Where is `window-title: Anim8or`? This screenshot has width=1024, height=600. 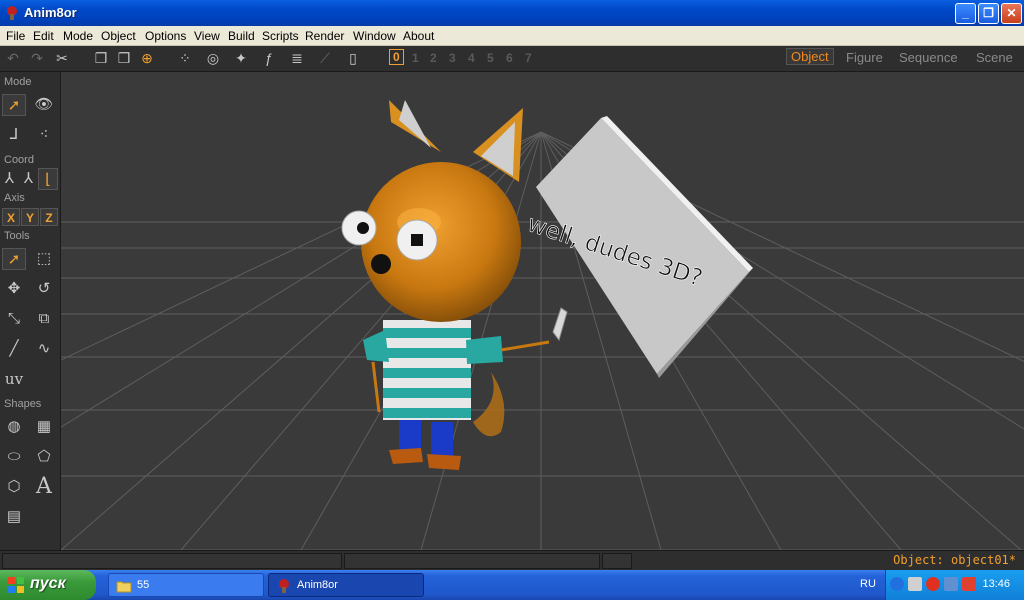
window-title: Anim8or is located at coordinates (50, 12).